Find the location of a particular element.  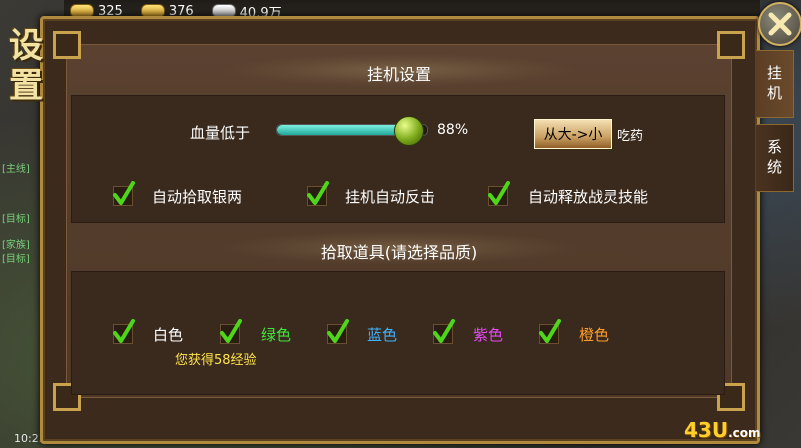

tab-afk-label-2: 机 is located at coordinates (774, 93).